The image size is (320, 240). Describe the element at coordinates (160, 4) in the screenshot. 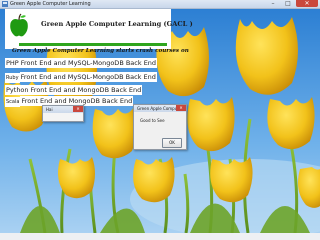

I see `title-bar: Green Apple Computer Learning – □ ✕` at that location.